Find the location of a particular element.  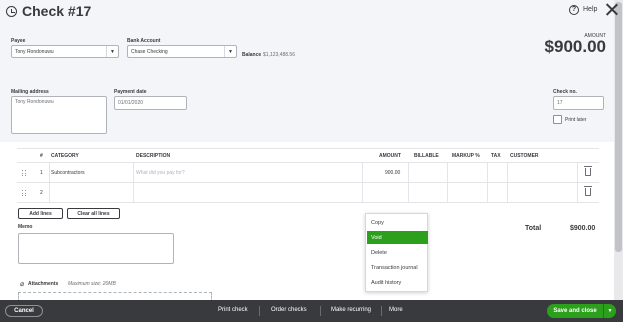

bank-account-value: Chase Checking is located at coordinates (149, 51).